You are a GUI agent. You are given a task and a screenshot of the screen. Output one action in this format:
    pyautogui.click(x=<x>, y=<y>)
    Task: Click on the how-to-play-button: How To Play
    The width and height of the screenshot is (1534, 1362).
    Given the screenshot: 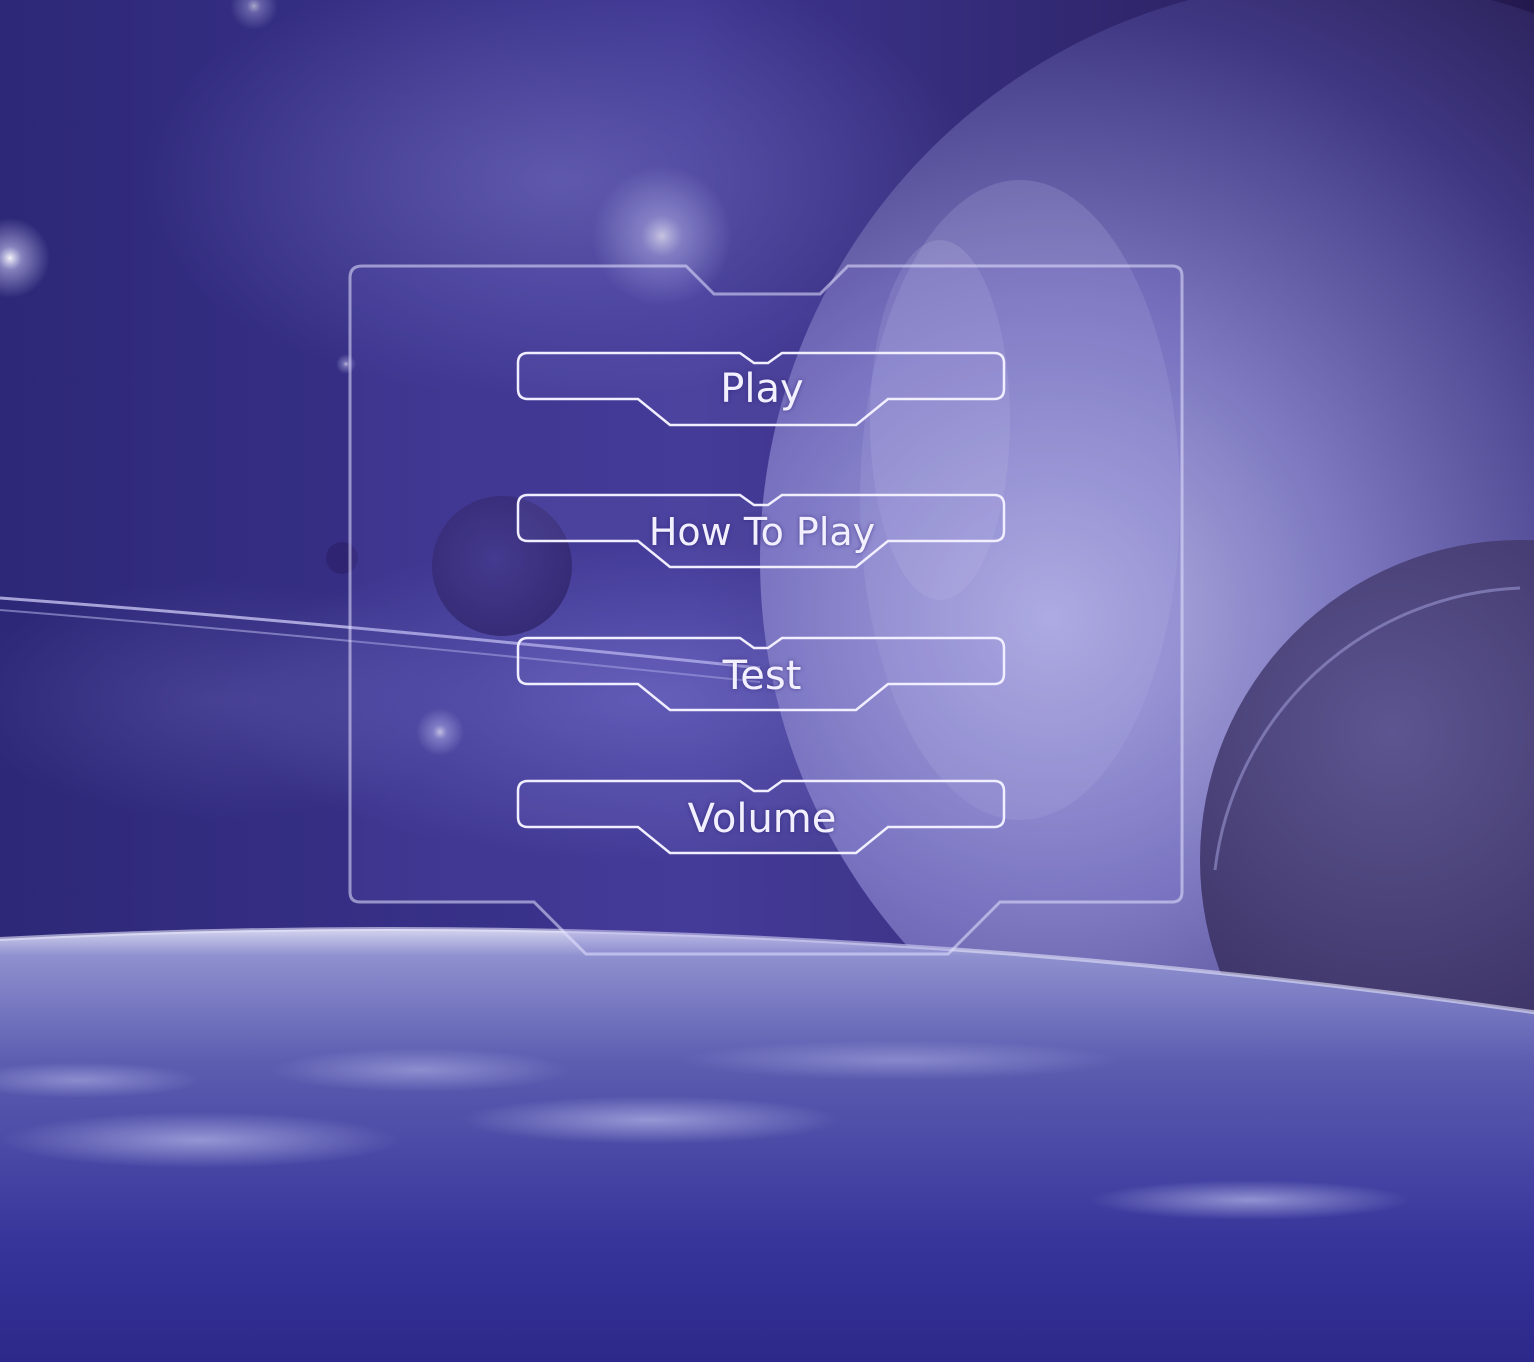 What is the action you would take?
    pyautogui.click(x=762, y=530)
    